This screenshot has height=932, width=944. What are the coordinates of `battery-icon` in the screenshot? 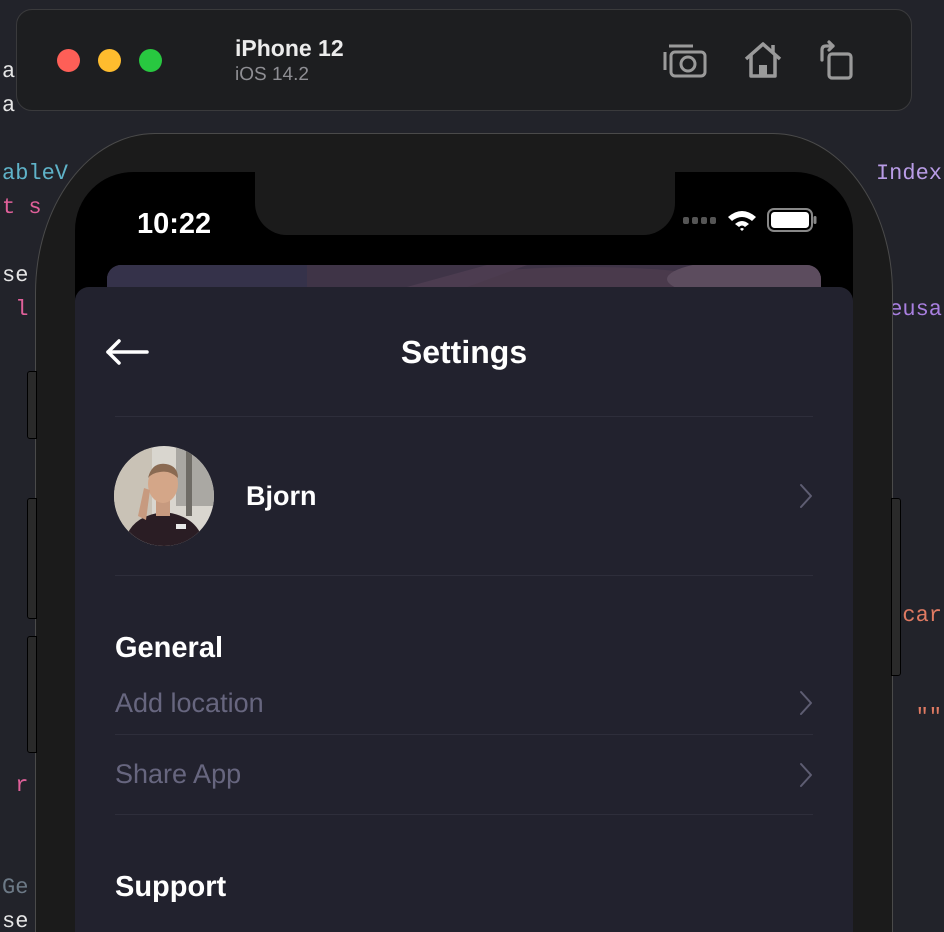 It's located at (792, 220).